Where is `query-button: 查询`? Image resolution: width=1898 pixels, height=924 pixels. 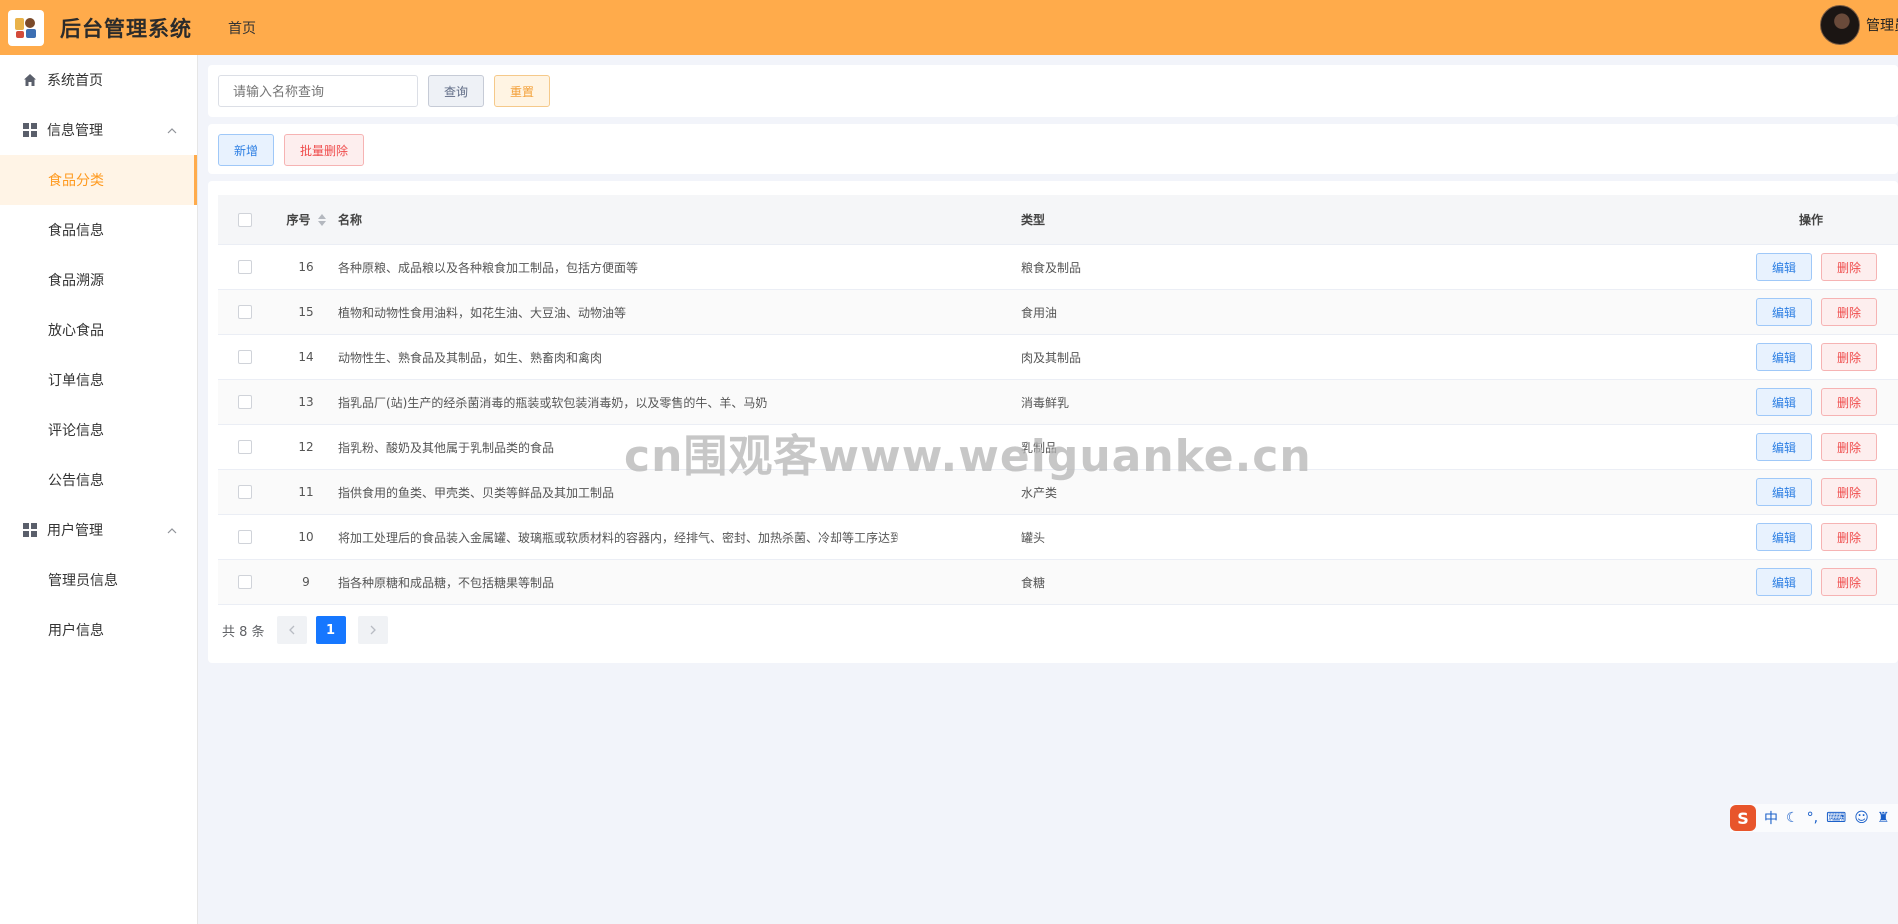
query-button: 查询 is located at coordinates (456, 91).